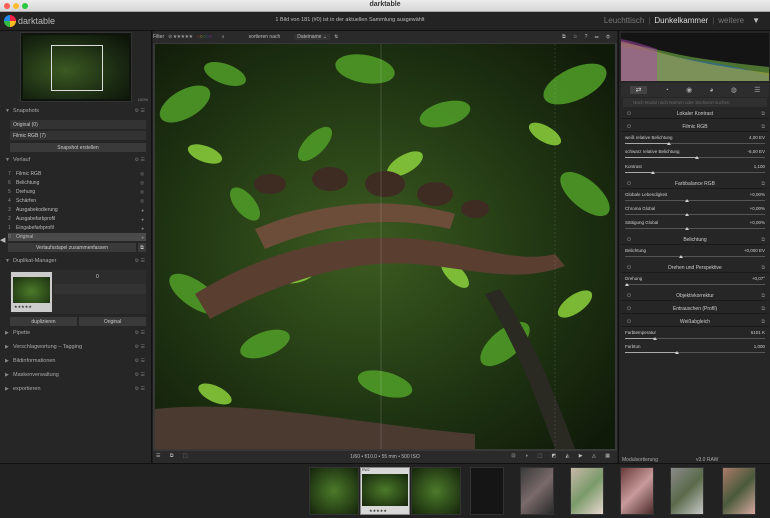  What do you see at coordinates (143, 99) in the screenshot?
I see `navigation-zoom: 100%` at bounding box center [143, 99].